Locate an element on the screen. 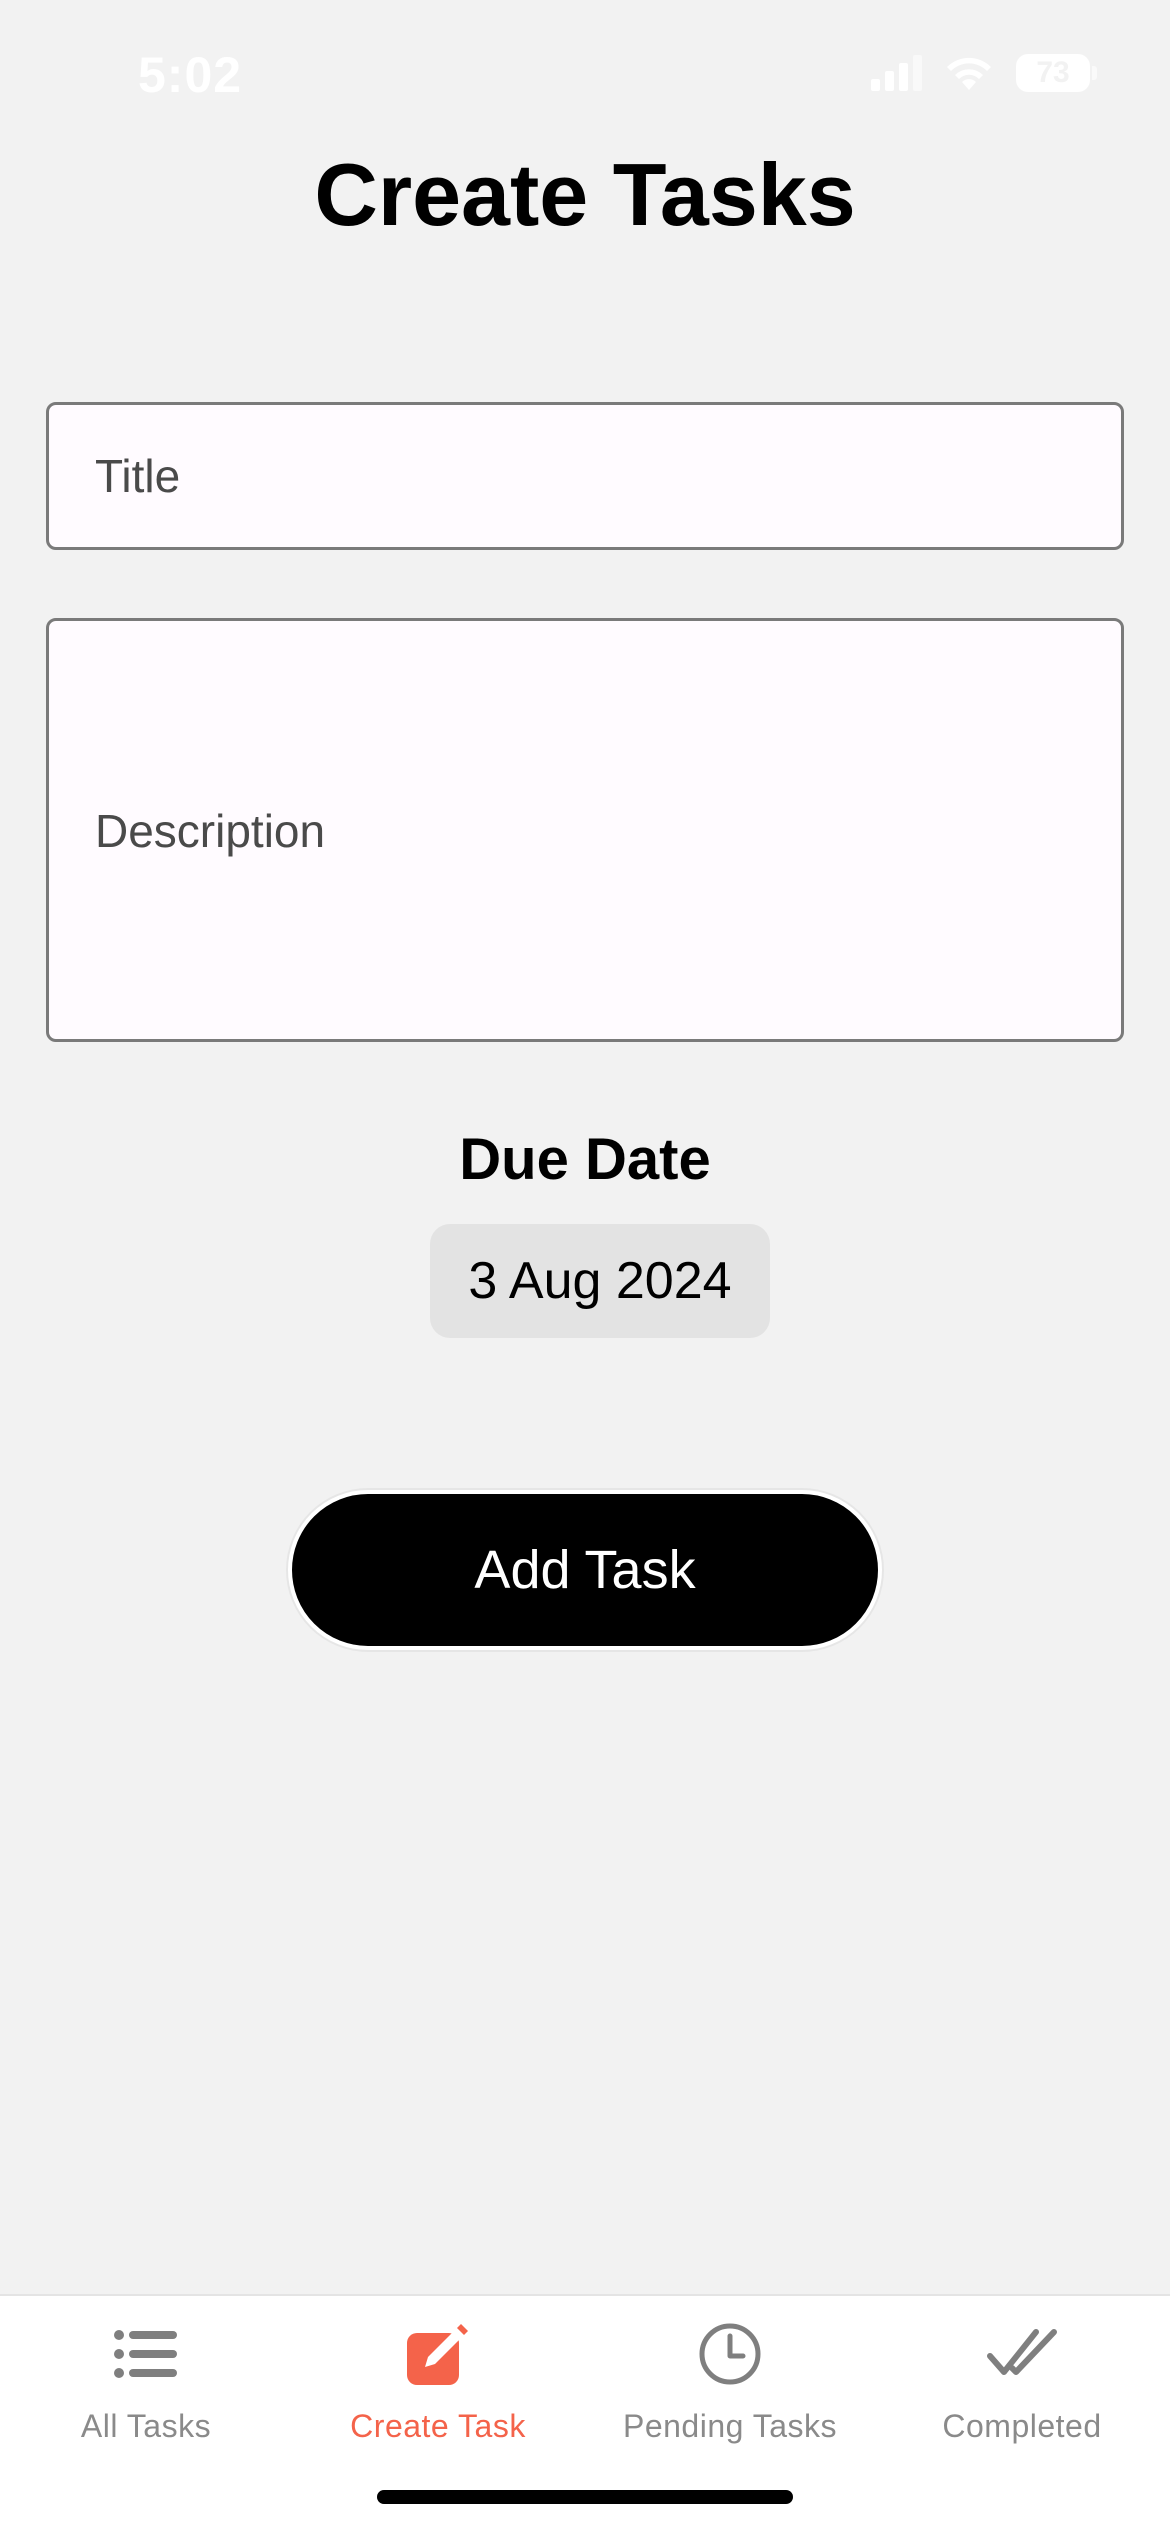  add-task-label: Add Task is located at coordinates (585, 1570).